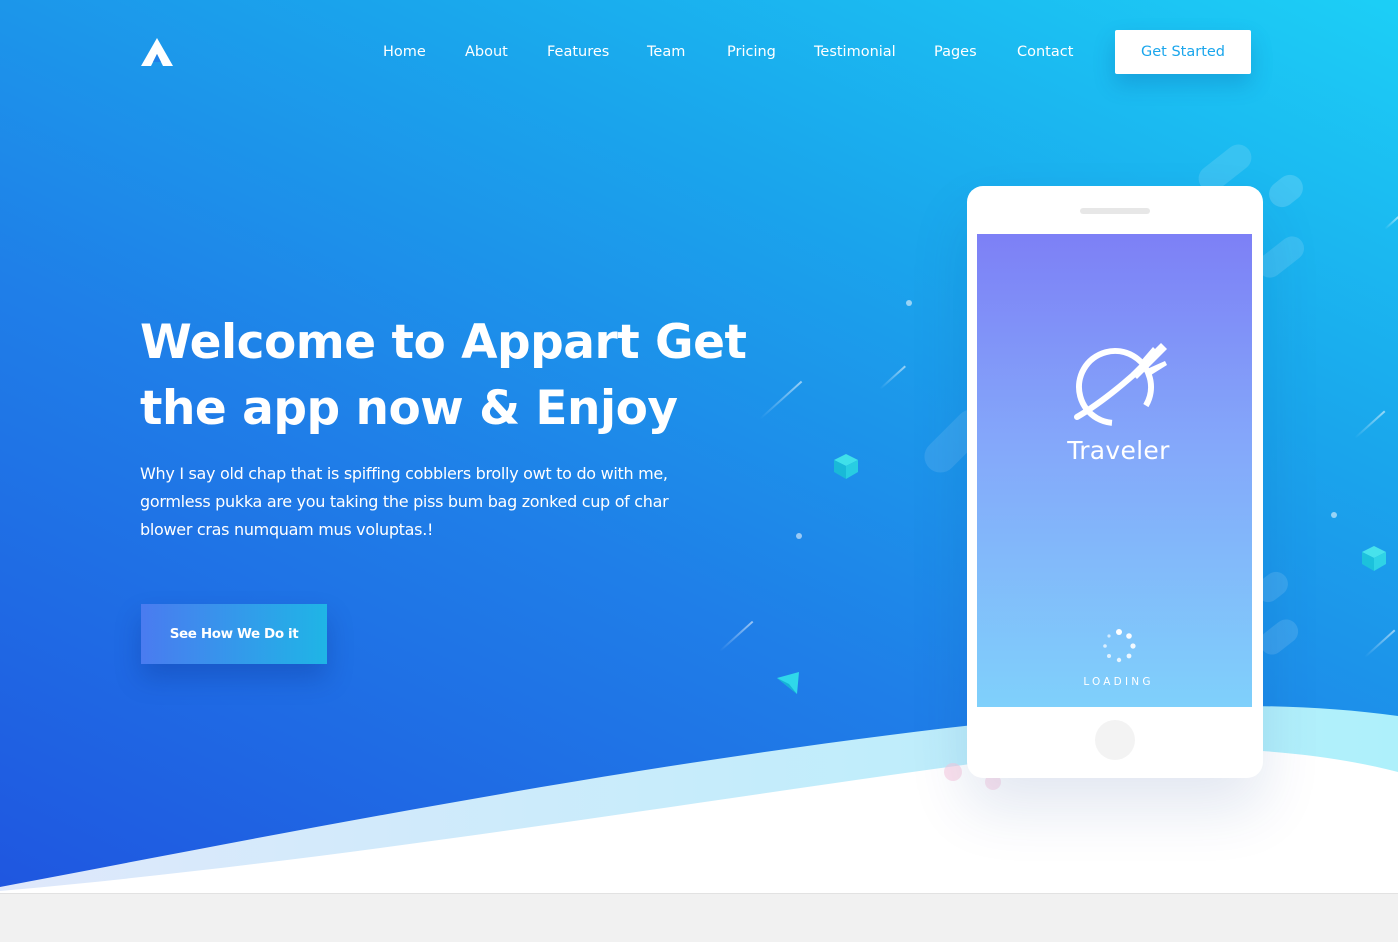  What do you see at coordinates (486, 52) in the screenshot?
I see `nav-item-about: About` at bounding box center [486, 52].